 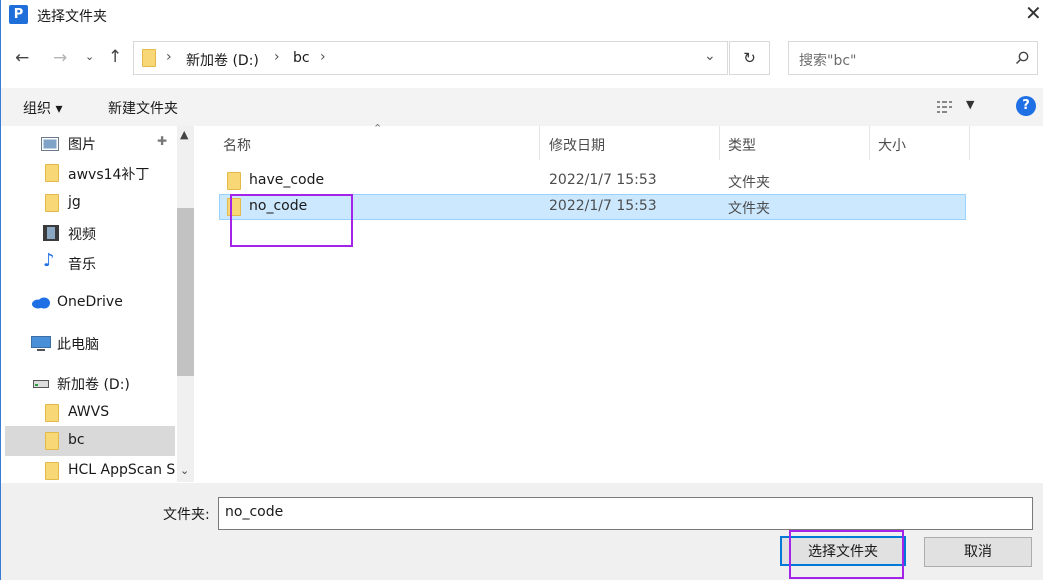 I want to click on pictures-icon, so click(x=50, y=144).